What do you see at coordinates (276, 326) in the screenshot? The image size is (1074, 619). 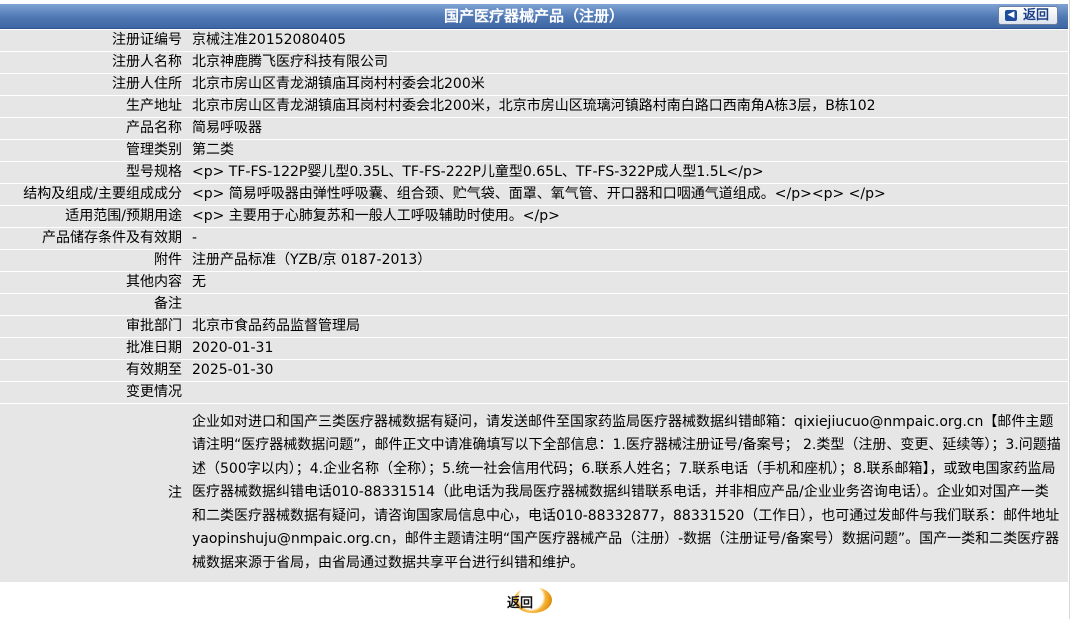 I see `row-value: 北京市食品药品监督管理局` at bounding box center [276, 326].